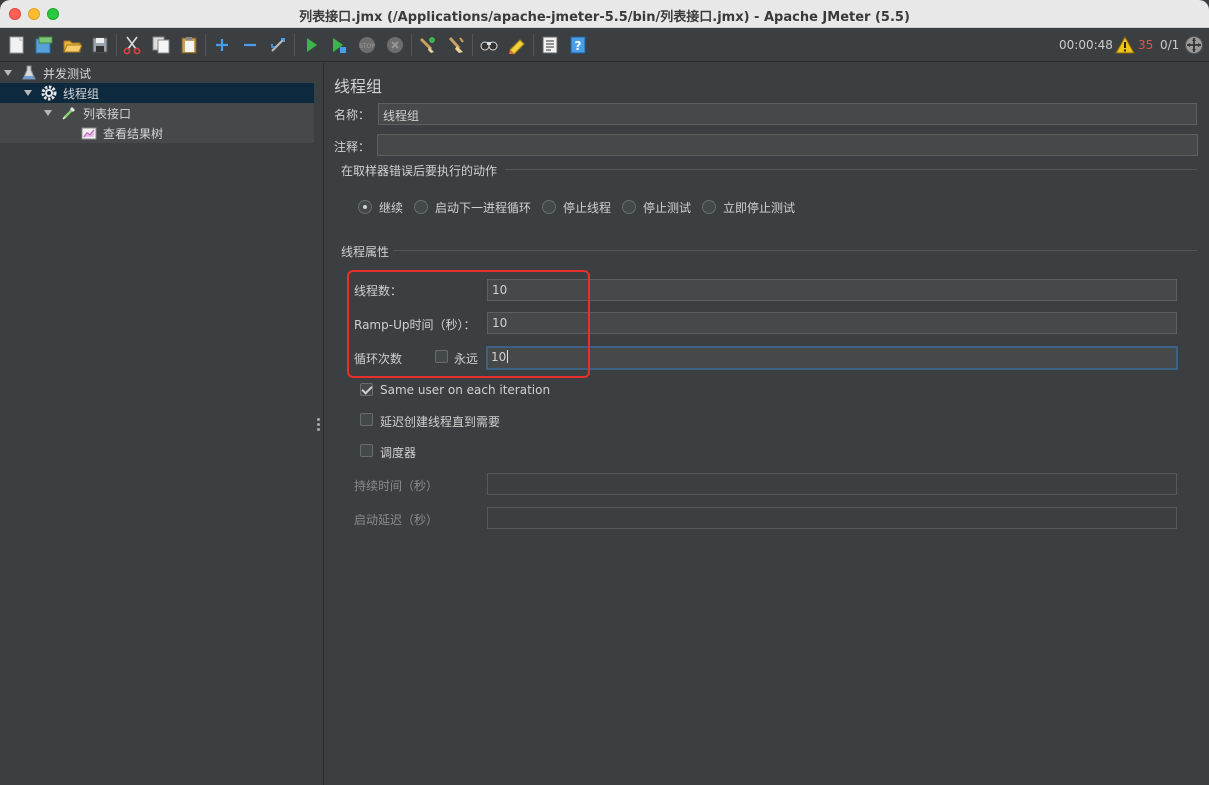 This screenshot has width=1209, height=785. I want to click on remote-icon, so click(1194, 45).